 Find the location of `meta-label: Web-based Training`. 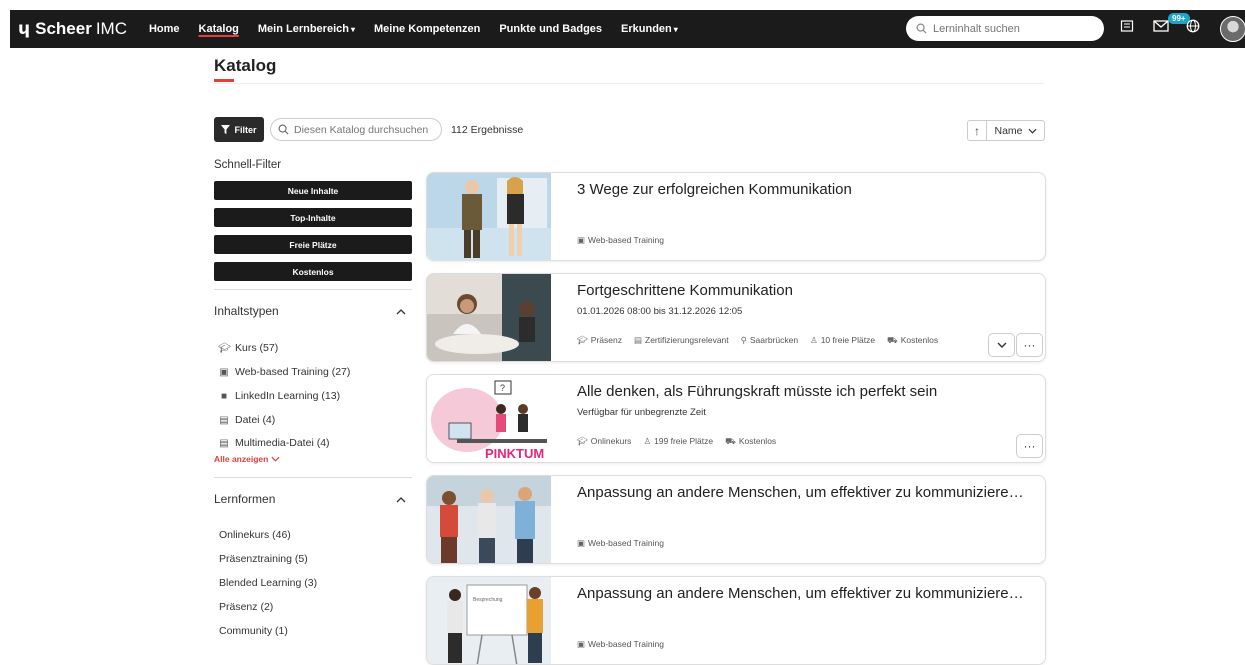

meta-label: Web-based Training is located at coordinates (626, 240).